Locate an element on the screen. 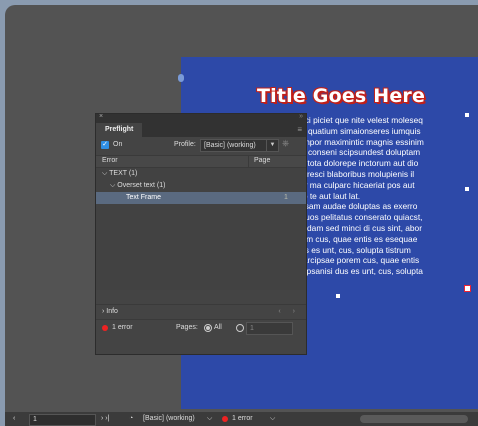 This screenshot has width=478, height=426. page-edge-handle is located at coordinates (181, 78).